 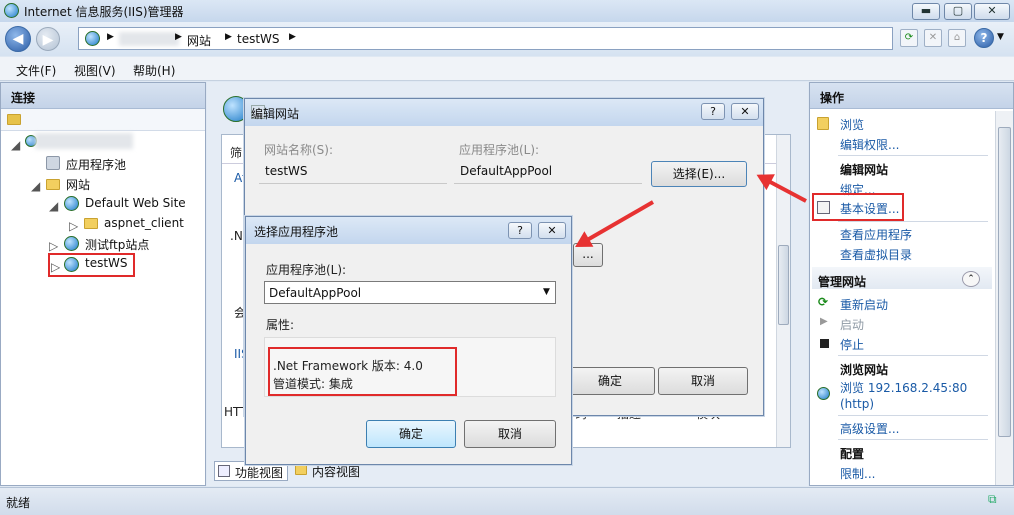 What do you see at coordinates (933, 38) in the screenshot?
I see `stop-icon: ✕` at bounding box center [933, 38].